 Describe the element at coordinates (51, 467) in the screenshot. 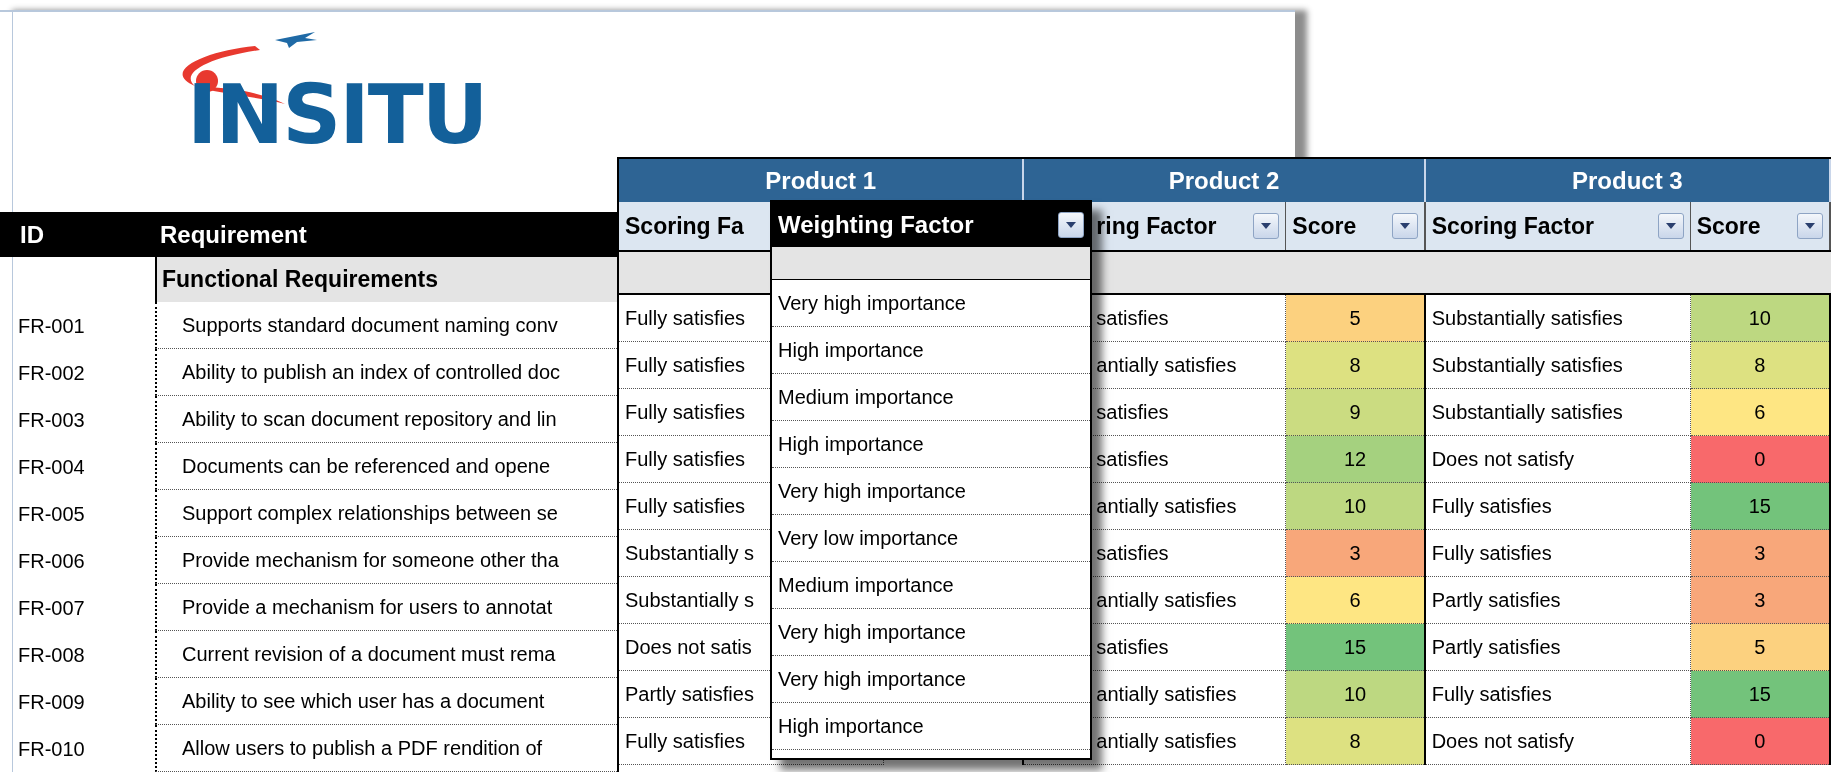

I see `id-cell-text: FR-004` at that location.